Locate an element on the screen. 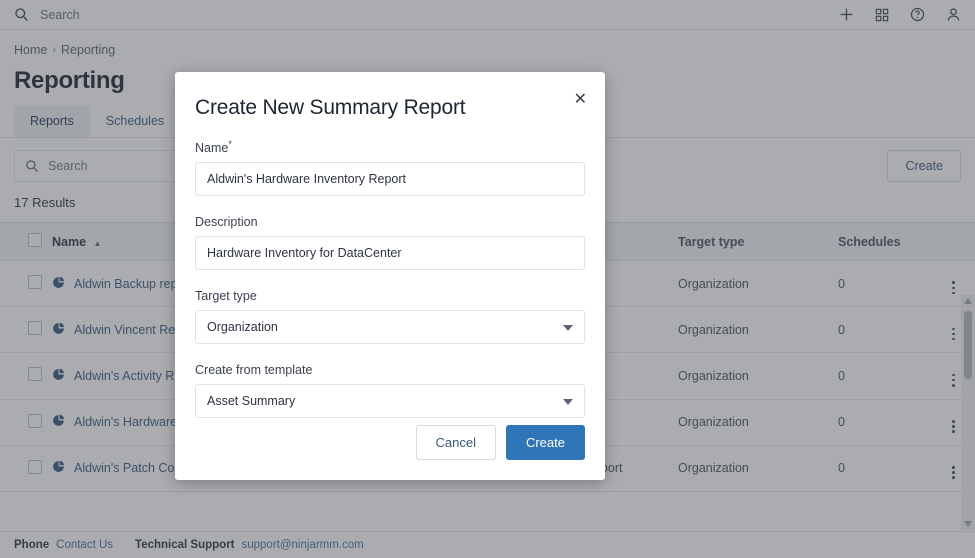 The width and height of the screenshot is (975, 558). target-type-select: Organization is located at coordinates (390, 327).